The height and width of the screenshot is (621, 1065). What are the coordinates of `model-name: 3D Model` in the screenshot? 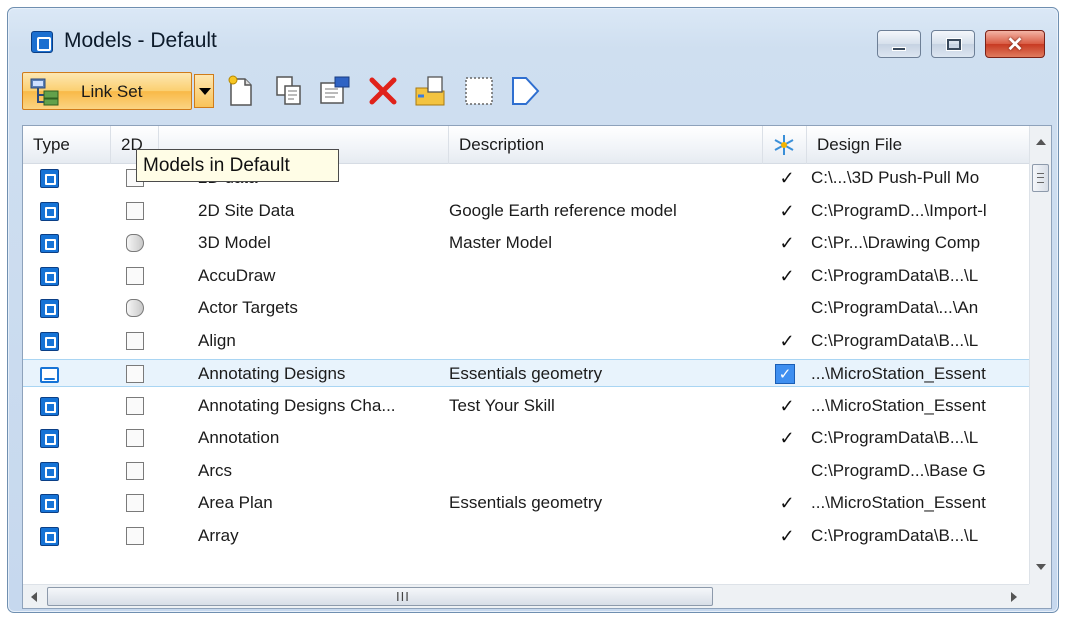 It's located at (234, 242).